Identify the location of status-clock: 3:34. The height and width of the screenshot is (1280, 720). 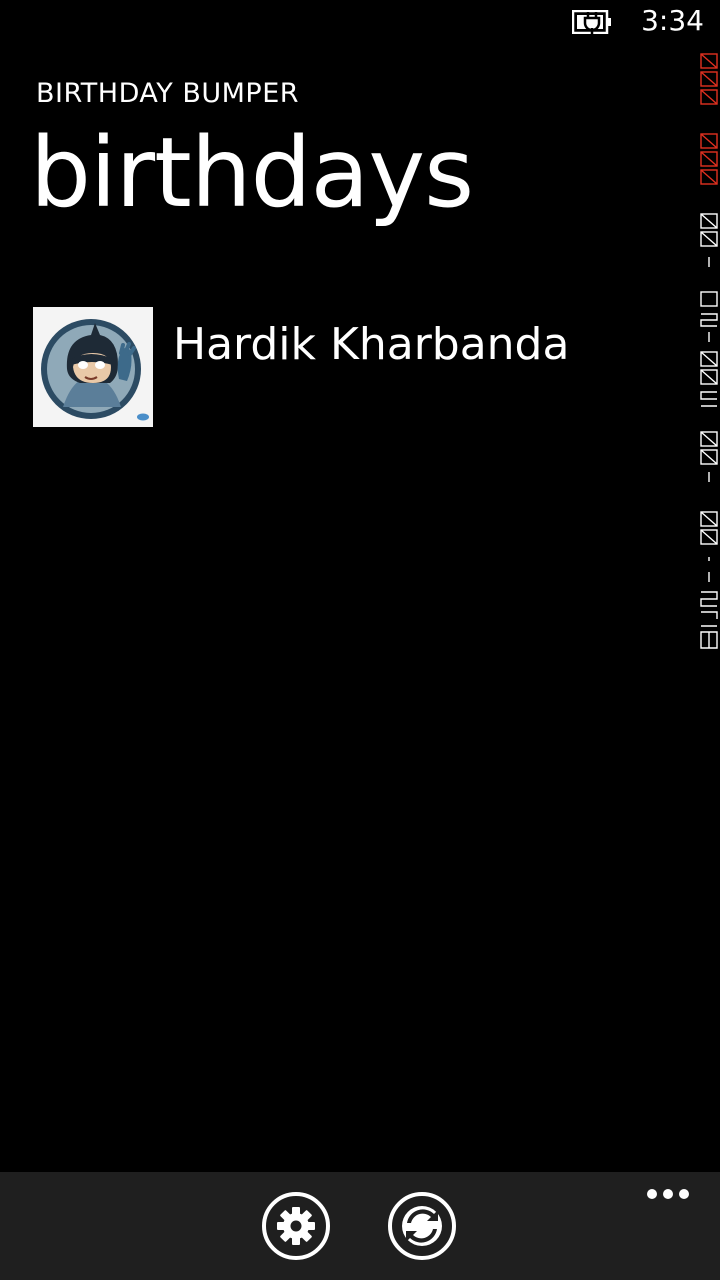
(672, 20).